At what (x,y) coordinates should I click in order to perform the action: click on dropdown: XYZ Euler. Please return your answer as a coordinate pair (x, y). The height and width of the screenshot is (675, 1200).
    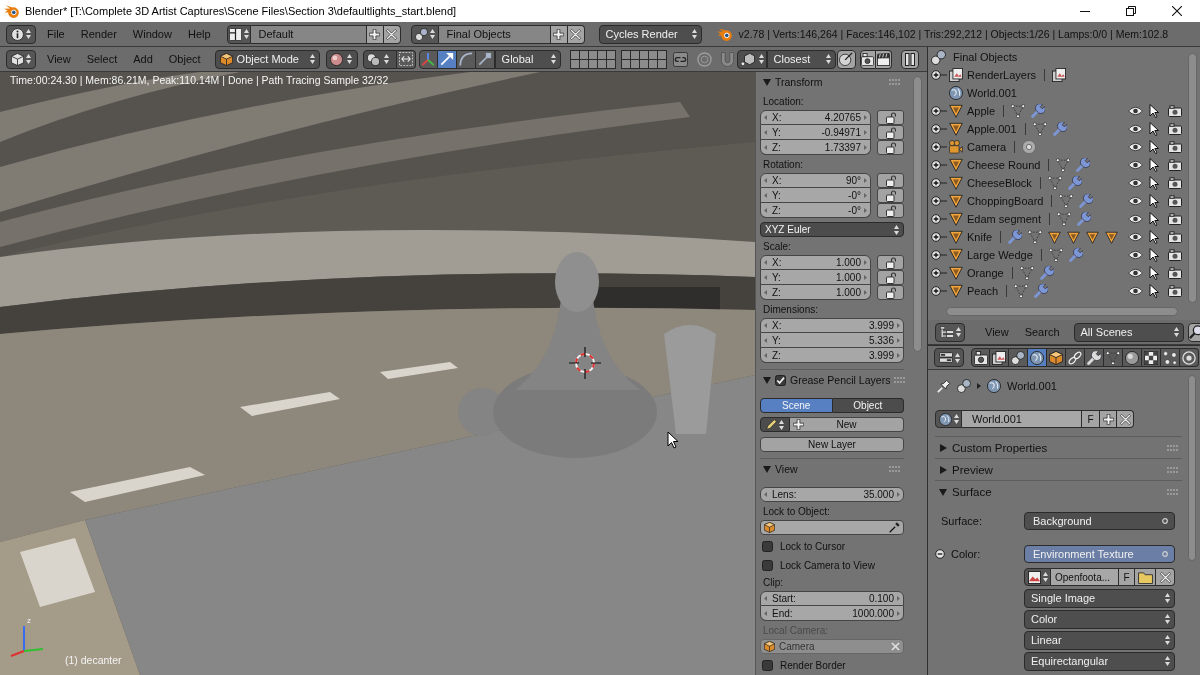
    Looking at the image, I should click on (832, 229).